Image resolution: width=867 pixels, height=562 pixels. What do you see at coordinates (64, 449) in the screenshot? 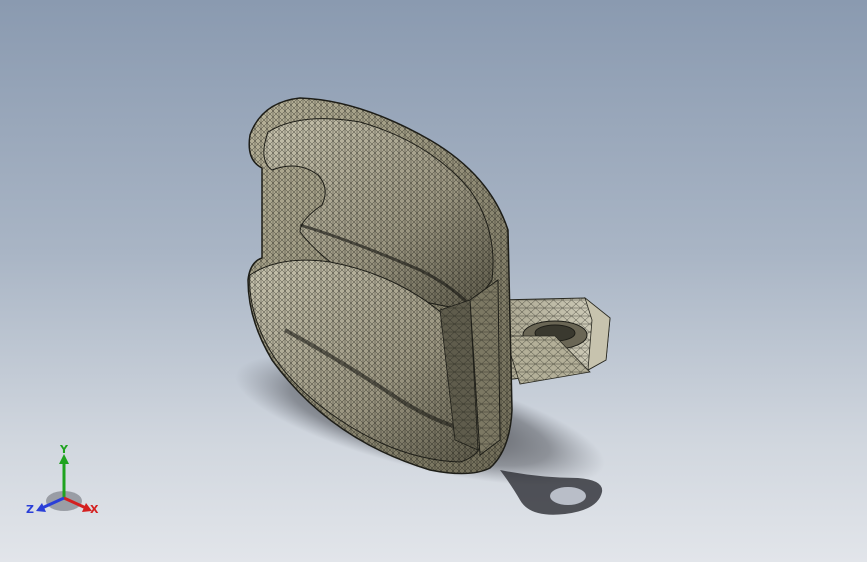
I see `triad-y-label: Y` at bounding box center [64, 449].